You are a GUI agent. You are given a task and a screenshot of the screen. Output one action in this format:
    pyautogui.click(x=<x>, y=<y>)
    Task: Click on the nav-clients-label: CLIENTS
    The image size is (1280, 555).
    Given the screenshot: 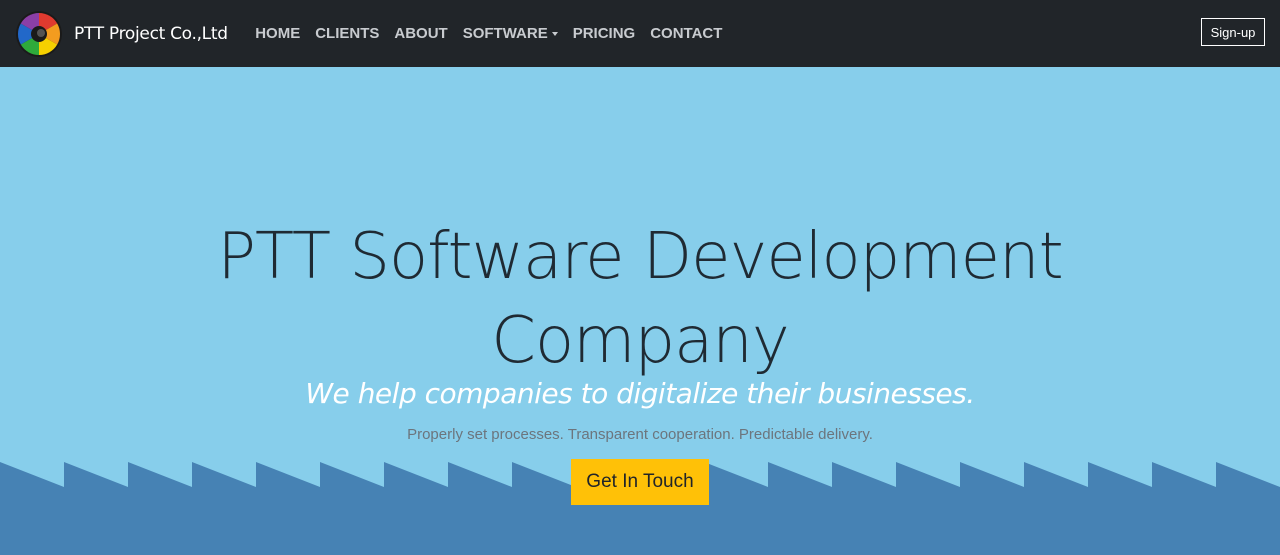 What is the action you would take?
    pyautogui.click(x=347, y=33)
    